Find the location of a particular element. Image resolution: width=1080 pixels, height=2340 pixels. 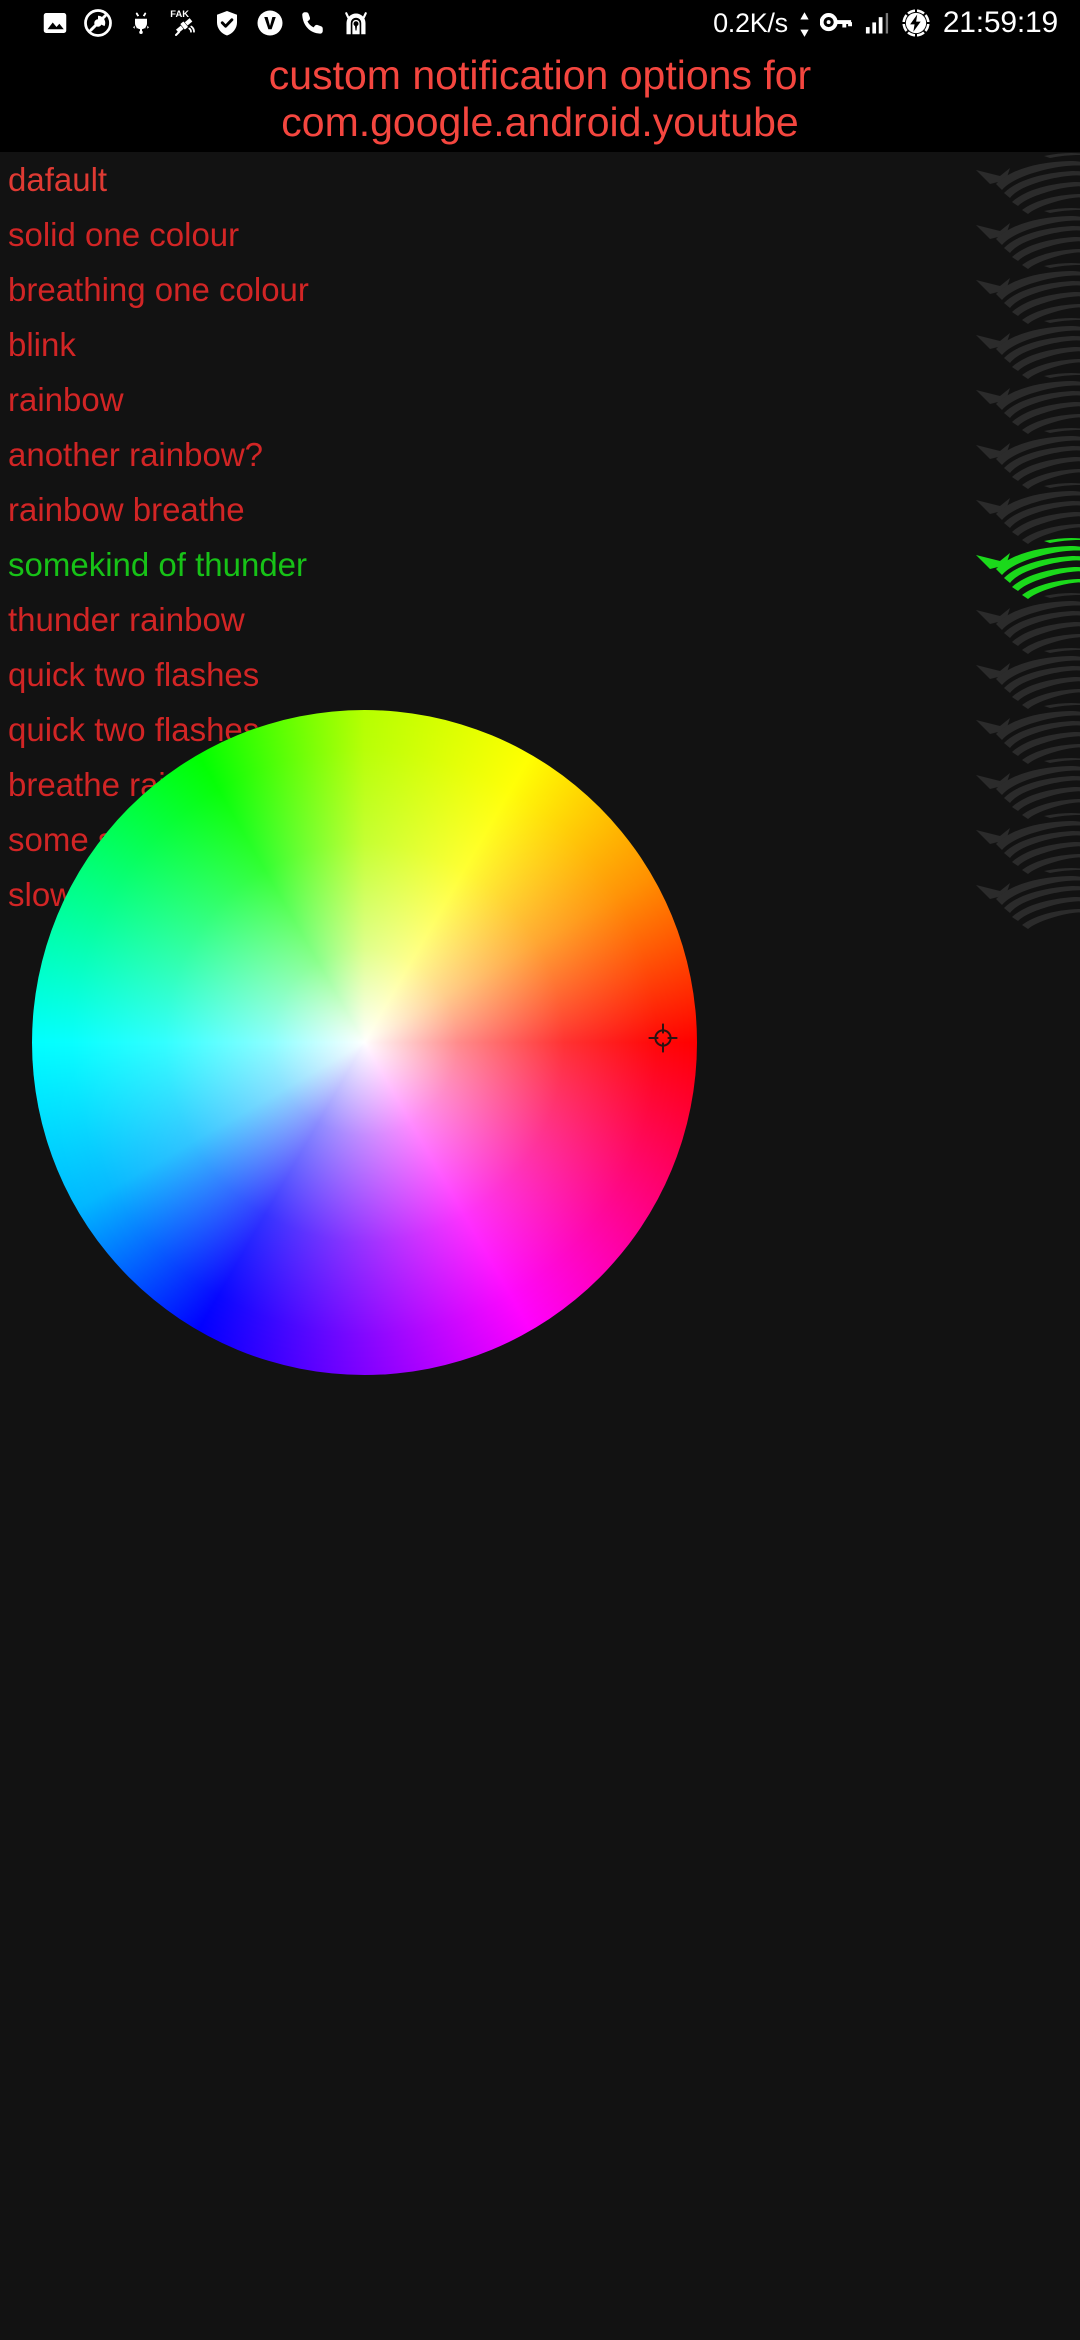

color-picker-crosshair is located at coordinates (663, 1038).